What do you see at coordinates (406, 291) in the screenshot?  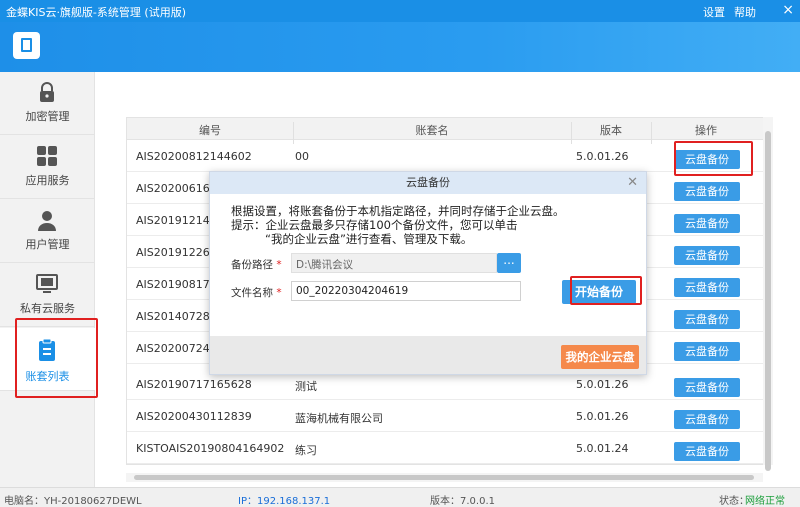 I see `filename-field: 00_20220304204619` at bounding box center [406, 291].